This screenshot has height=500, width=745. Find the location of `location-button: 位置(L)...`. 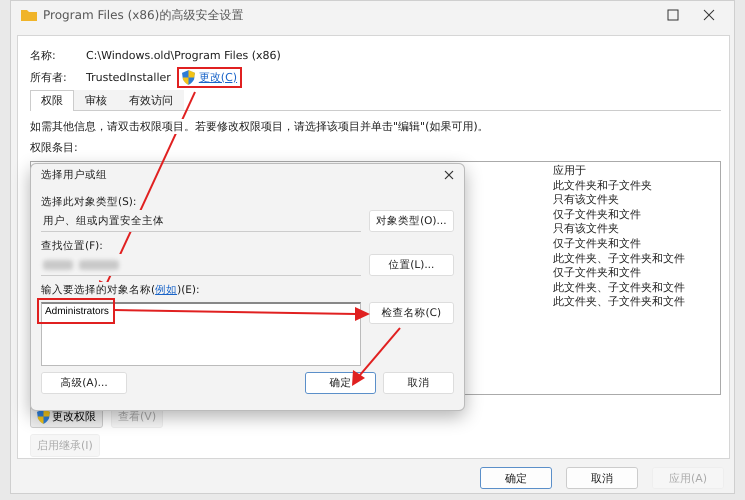

location-button: 位置(L)... is located at coordinates (411, 265).